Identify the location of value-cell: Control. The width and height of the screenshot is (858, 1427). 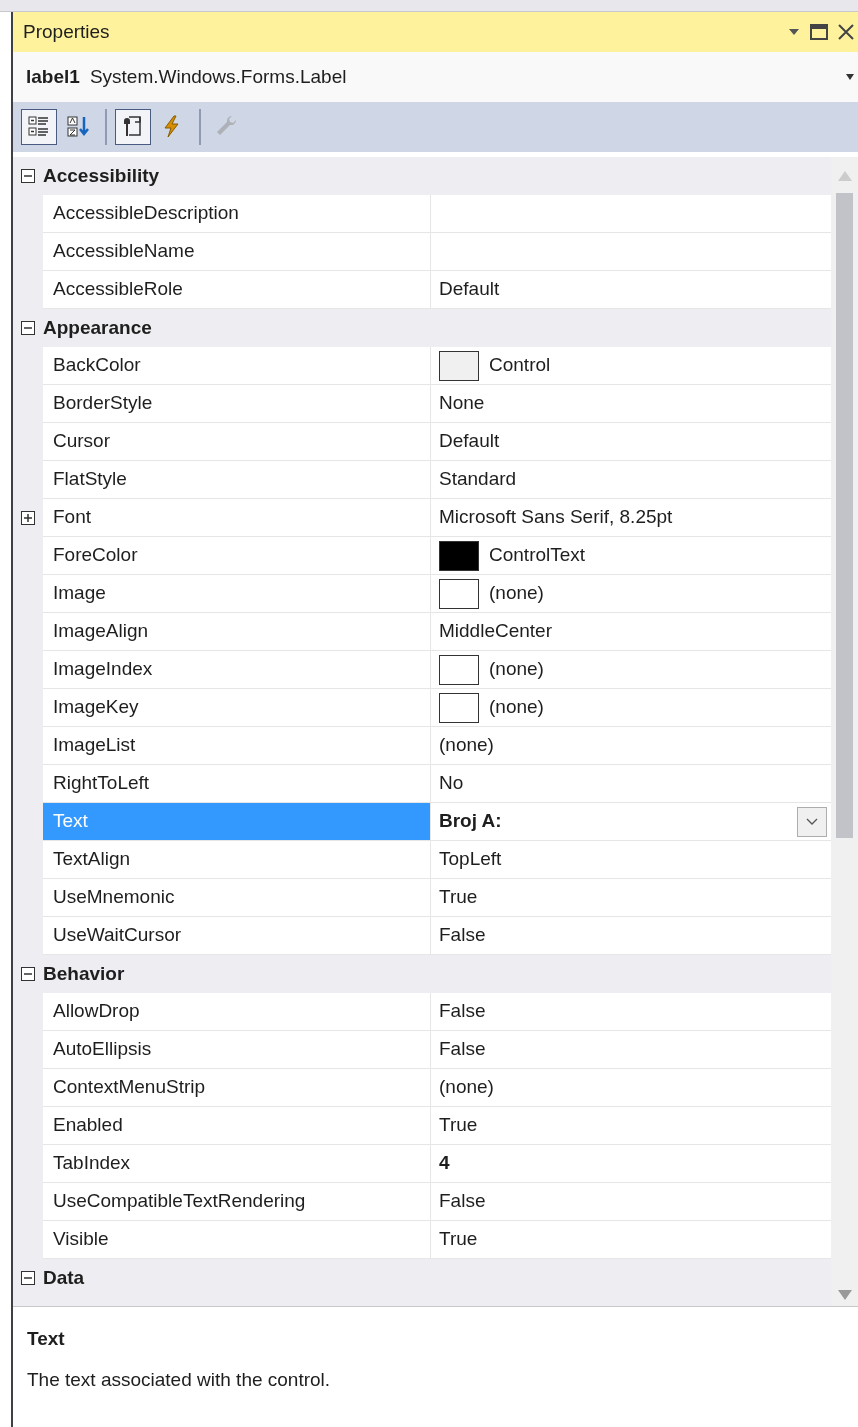
(631, 366).